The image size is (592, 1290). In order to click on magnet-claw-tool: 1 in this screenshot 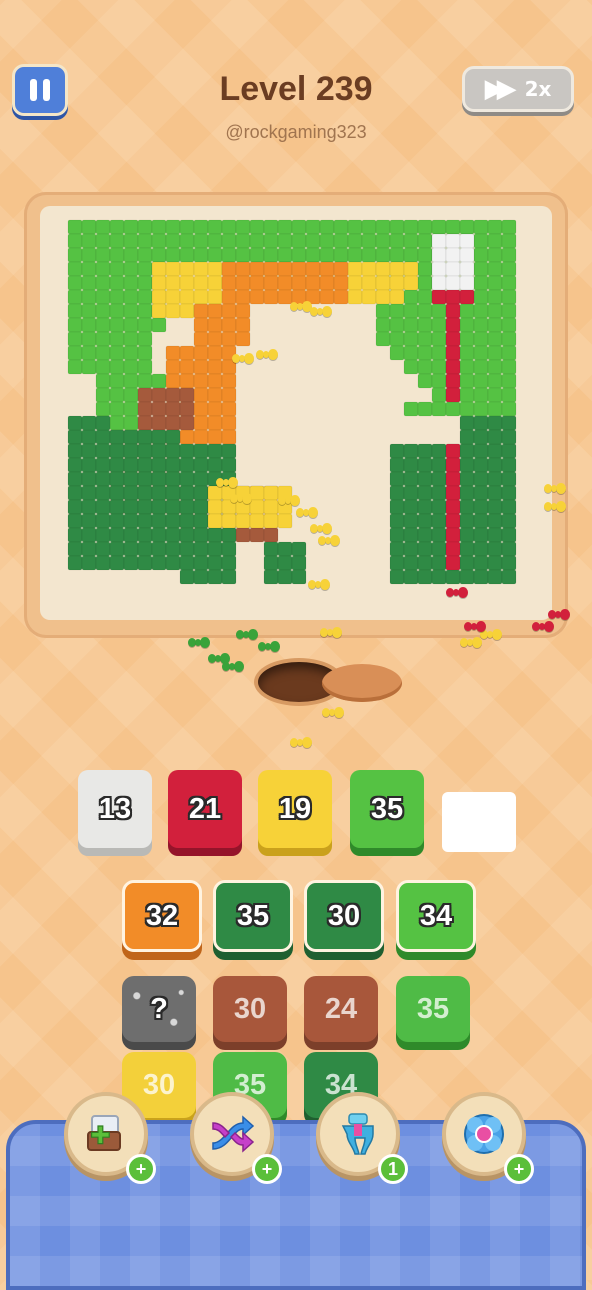, I will do `click(362, 1138)`.